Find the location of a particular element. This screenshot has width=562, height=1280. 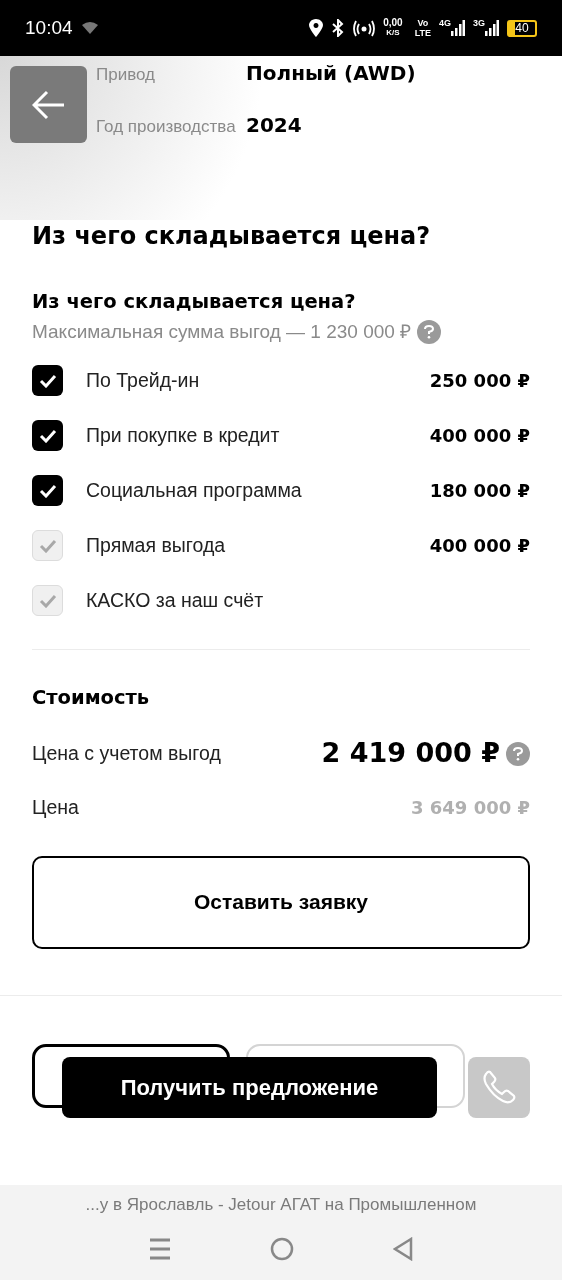

home-icon is located at coordinates (282, 1248).